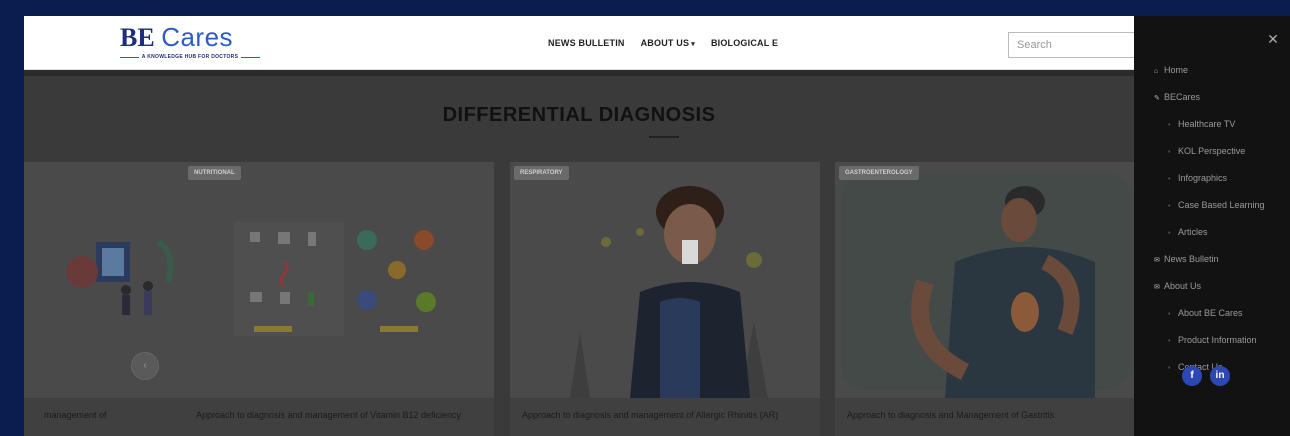 This screenshot has width=1290, height=436. I want to click on drawer-item-home: ⌂ Home, so click(1221, 71).